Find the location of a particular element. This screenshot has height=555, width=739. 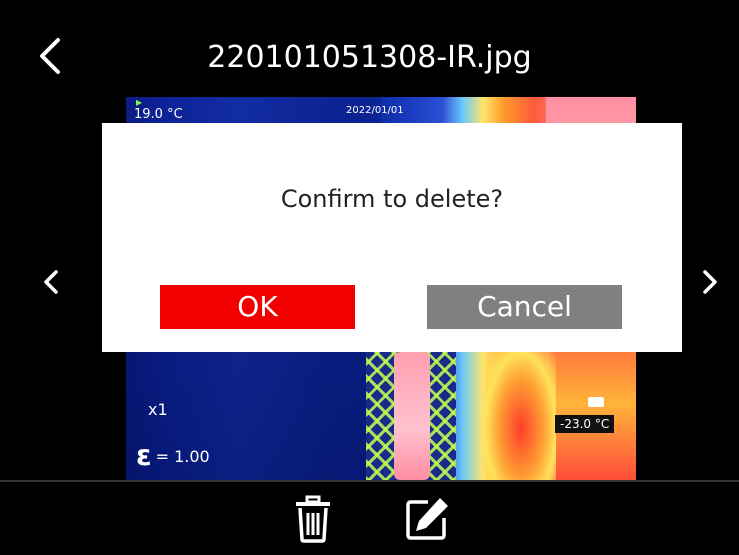

toolbar-divider is located at coordinates (369, 481).